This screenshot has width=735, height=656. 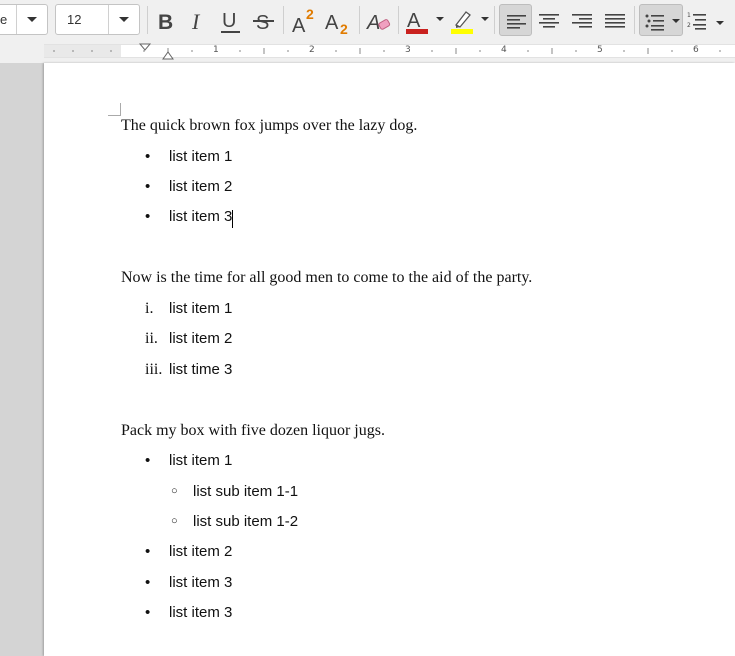 I want to click on align-center-icon, so click(x=549, y=21).